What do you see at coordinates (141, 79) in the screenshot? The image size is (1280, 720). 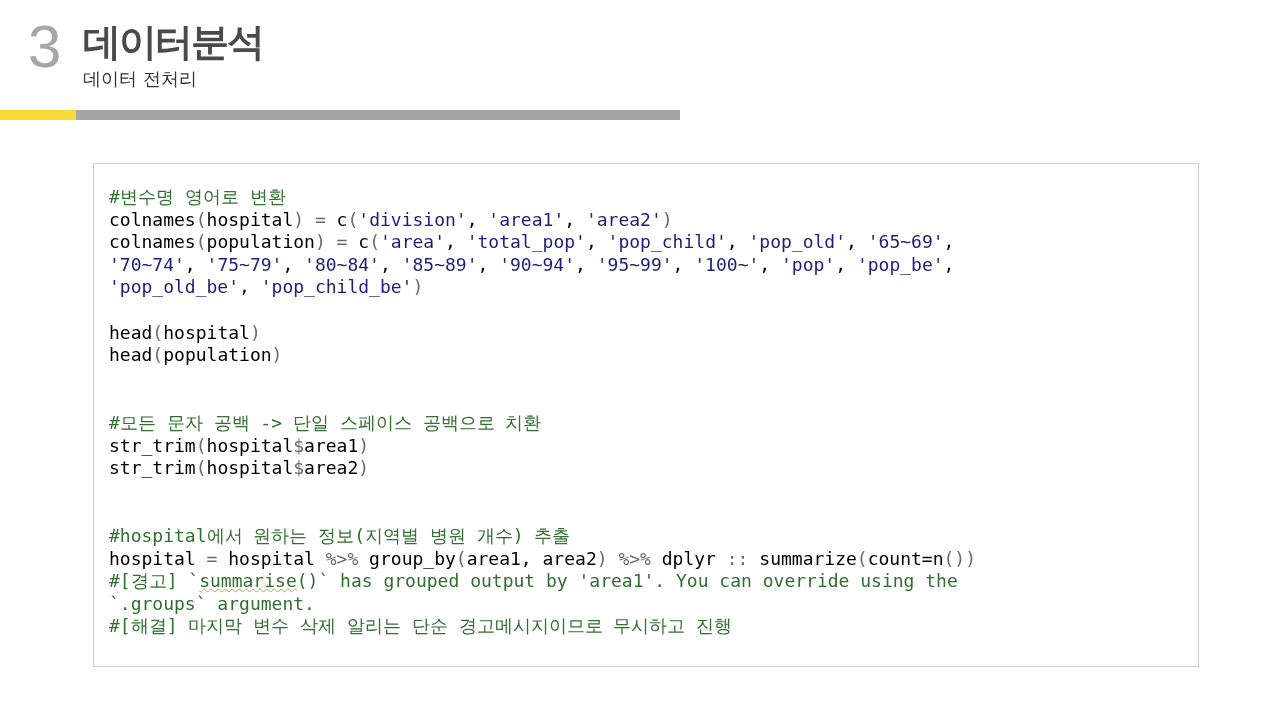 I see `slide-subtitle: 데이터 전처리` at bounding box center [141, 79].